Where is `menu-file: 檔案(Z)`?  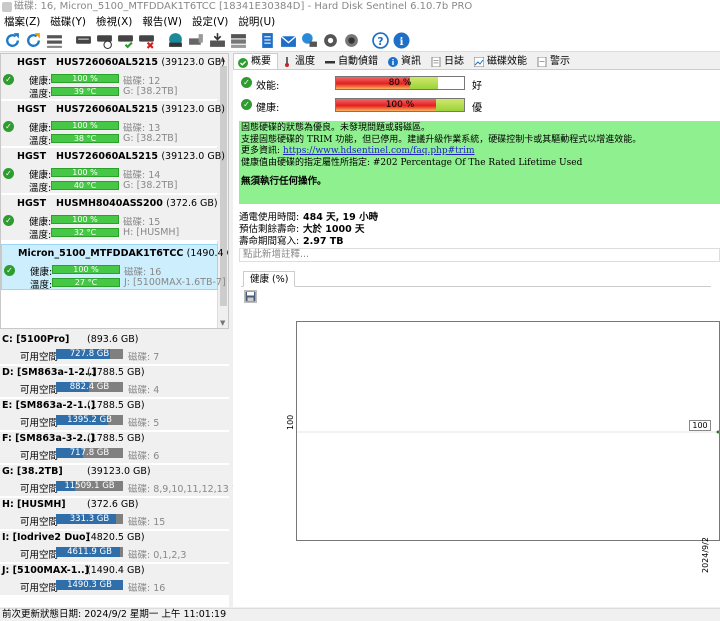 menu-file: 檔案(Z) is located at coordinates (23, 22).